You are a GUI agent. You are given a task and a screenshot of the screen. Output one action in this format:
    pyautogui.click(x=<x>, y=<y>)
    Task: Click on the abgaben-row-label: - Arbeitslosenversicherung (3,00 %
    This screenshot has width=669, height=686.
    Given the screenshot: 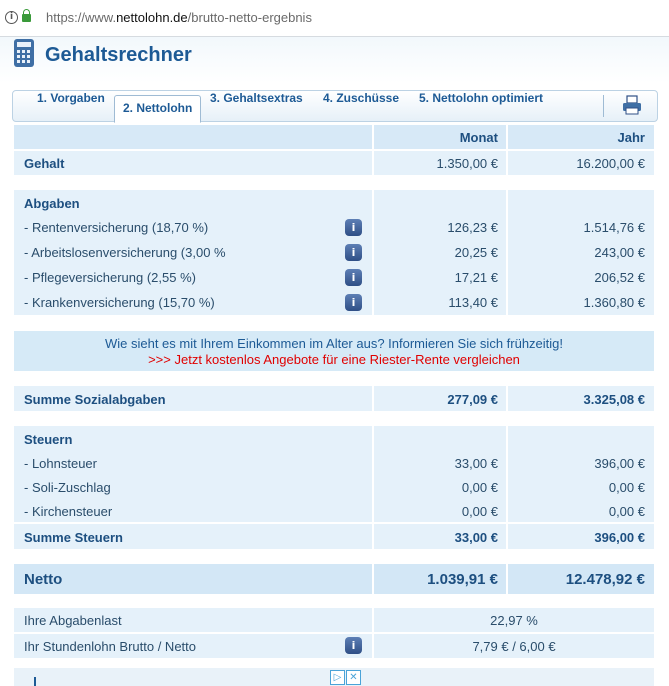 What is the action you would take?
    pyautogui.click(x=125, y=252)
    